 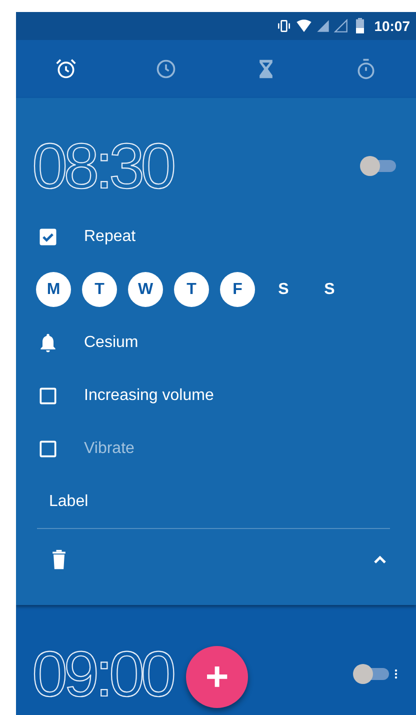 What do you see at coordinates (284, 26) in the screenshot?
I see `vibrate-icon` at bounding box center [284, 26].